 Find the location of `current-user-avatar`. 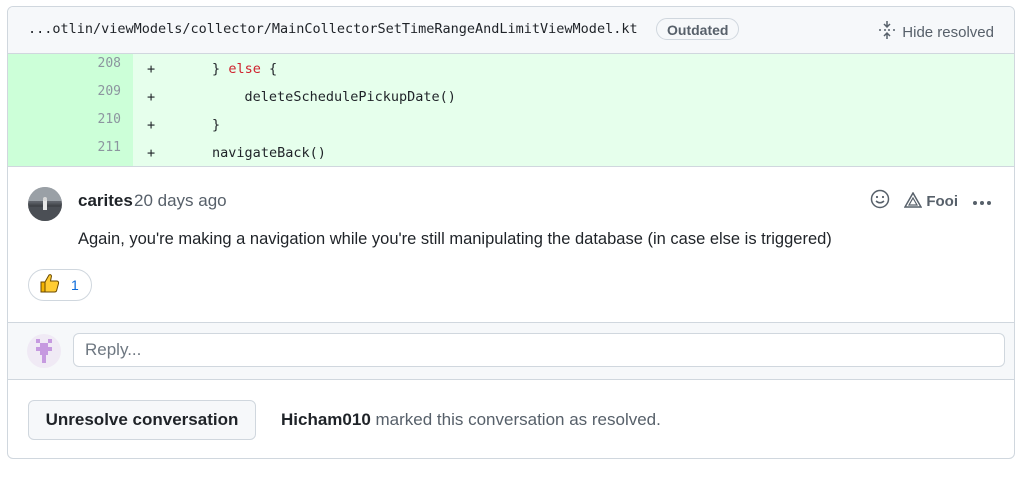

current-user-avatar is located at coordinates (44, 351).